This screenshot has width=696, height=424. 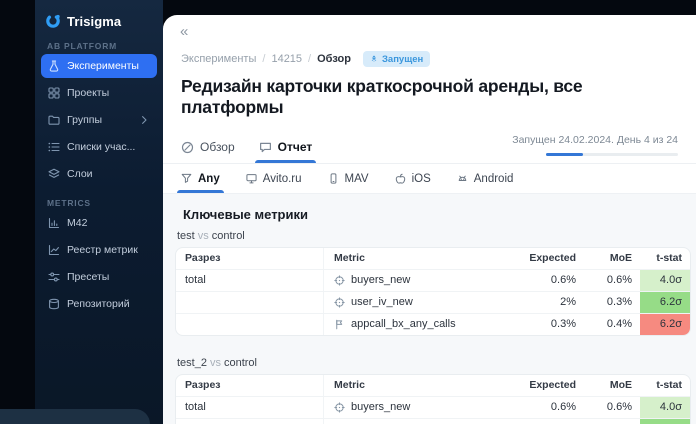 What do you see at coordinates (436, 363) in the screenshot?
I see `comparison-label: test_2 vs control` at bounding box center [436, 363].